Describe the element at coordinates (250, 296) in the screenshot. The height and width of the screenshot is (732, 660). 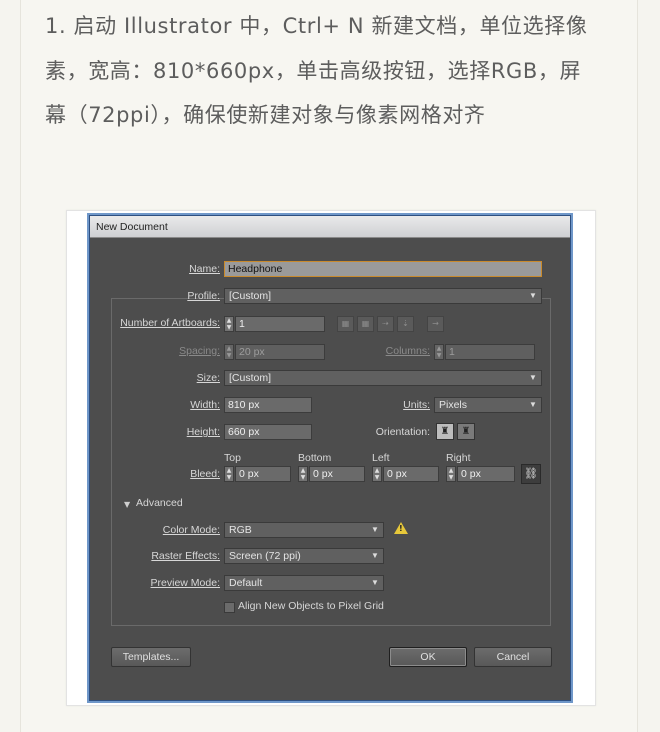
I see `profile-value: [Custom]` at that location.